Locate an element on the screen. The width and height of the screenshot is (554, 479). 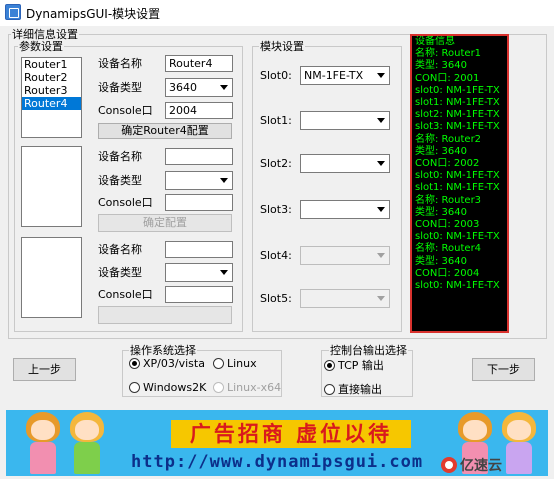
output-radio-tcp: TCP 输出 is located at coordinates (354, 365).